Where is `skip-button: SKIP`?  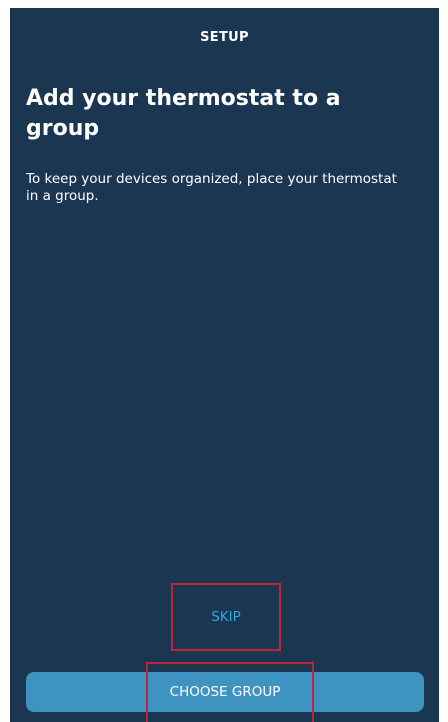 skip-button: SKIP is located at coordinates (226, 617).